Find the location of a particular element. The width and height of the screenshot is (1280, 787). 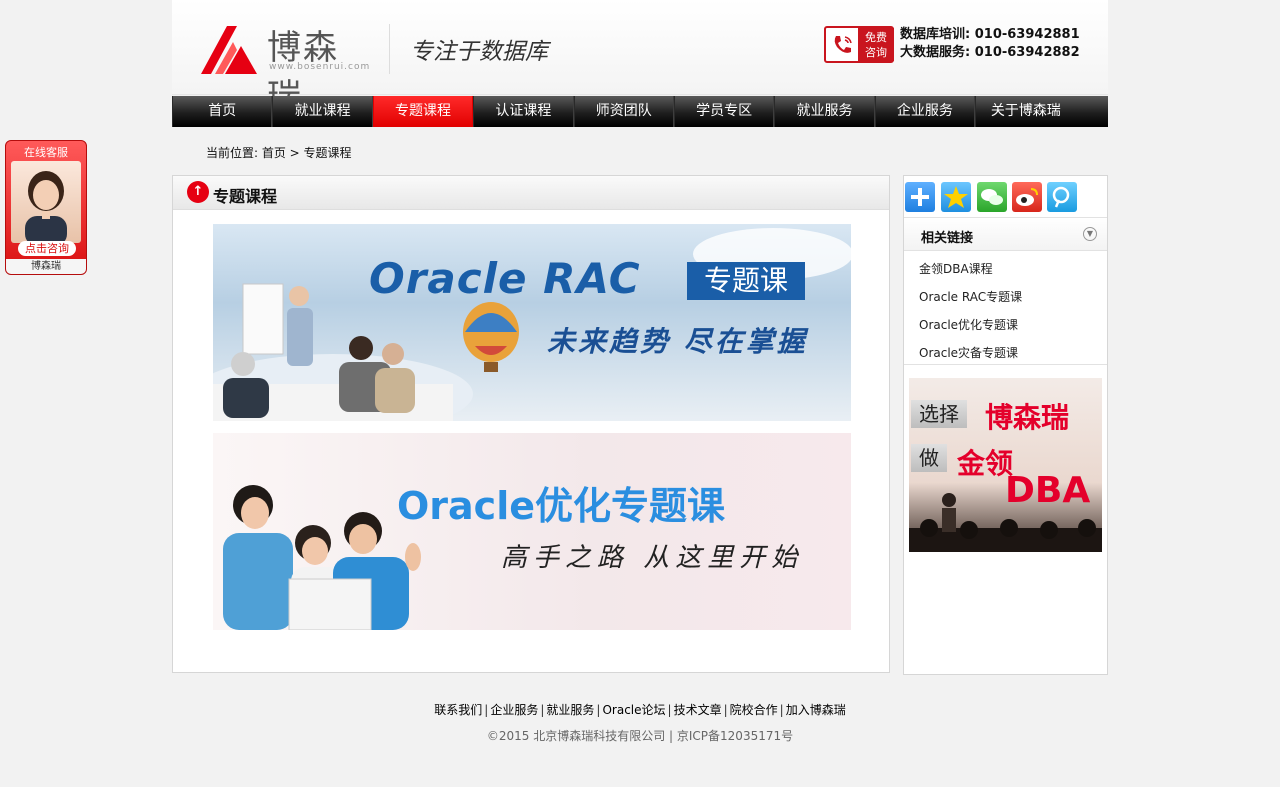

nav-certification-courses: 认证课程 is located at coordinates (523, 111).